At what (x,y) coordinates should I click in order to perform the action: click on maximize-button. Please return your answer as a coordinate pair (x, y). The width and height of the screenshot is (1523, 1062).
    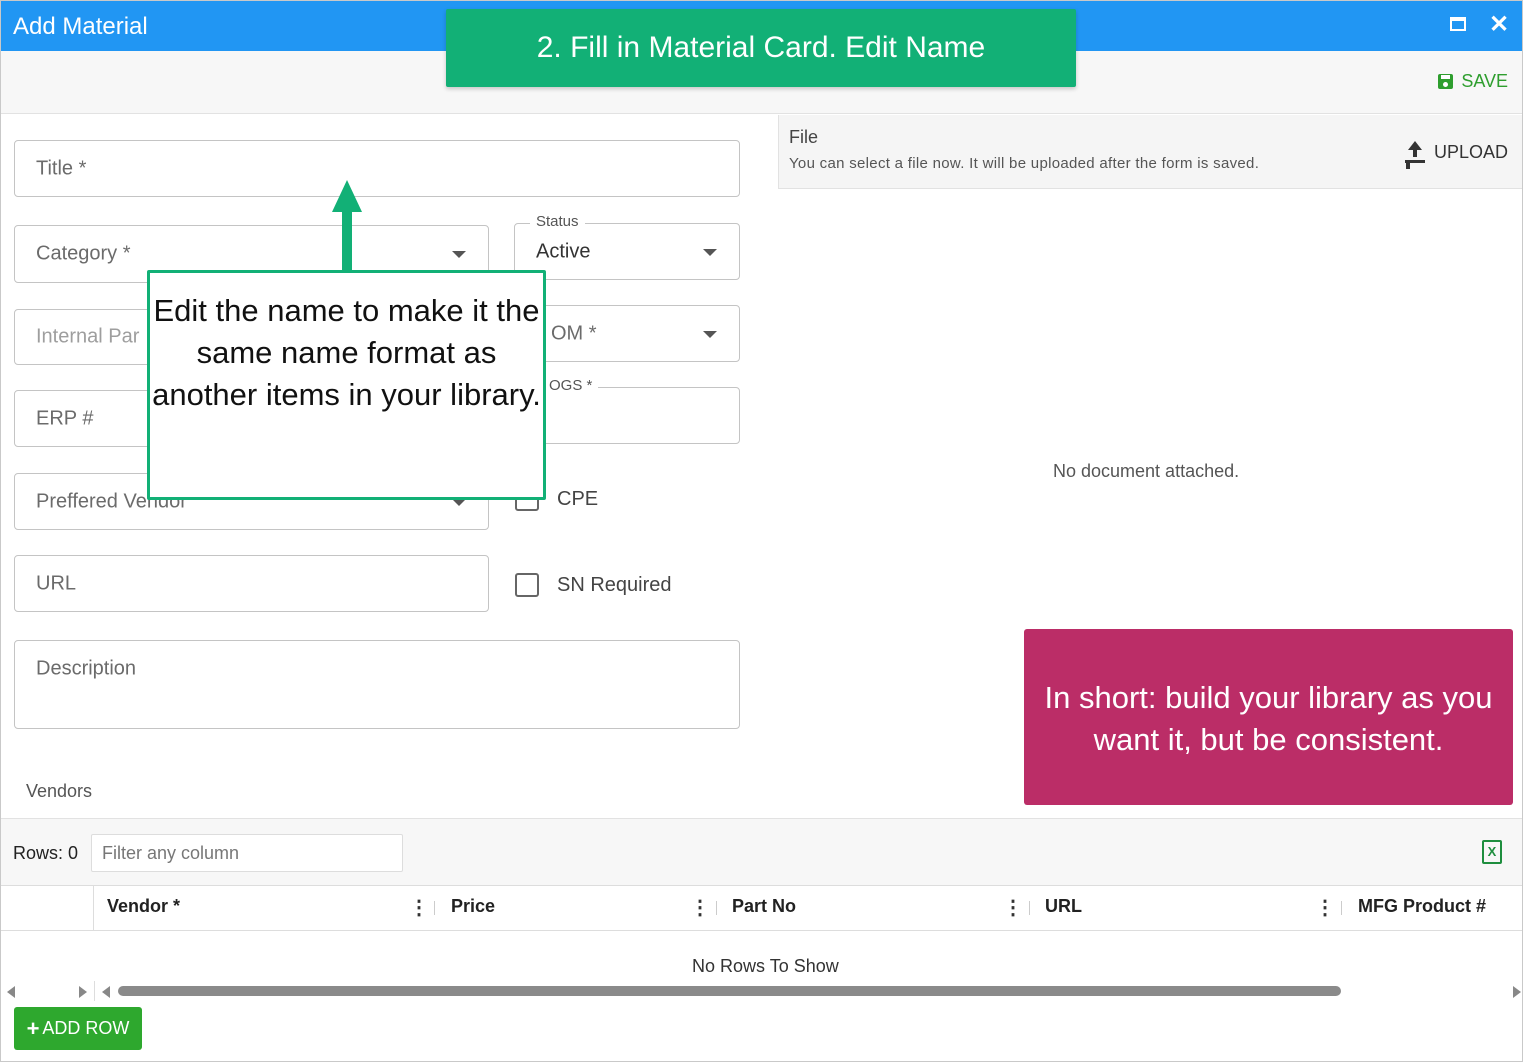
    Looking at the image, I should click on (1458, 25).